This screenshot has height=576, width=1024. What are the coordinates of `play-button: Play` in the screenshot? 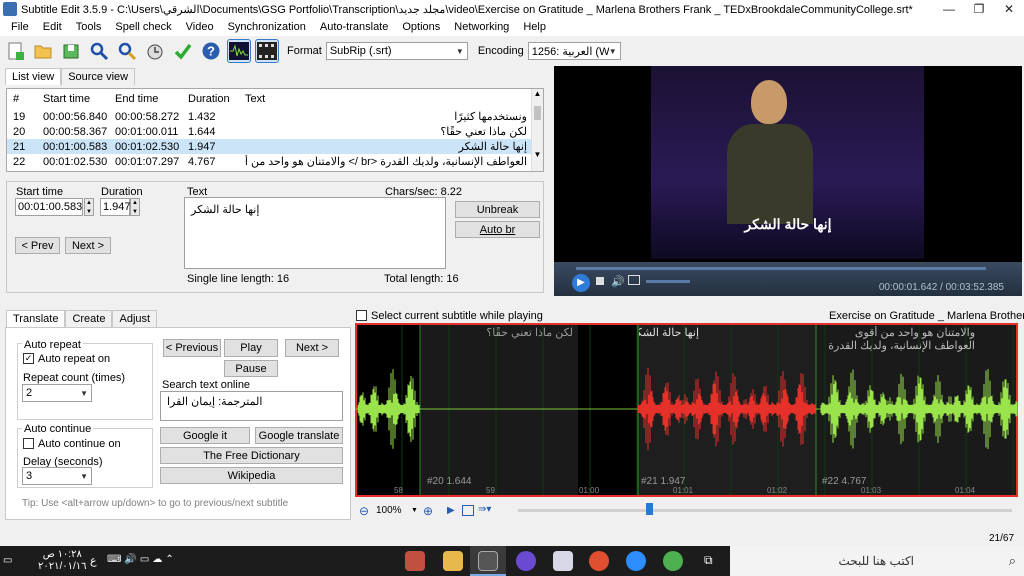 It's located at (251, 348).